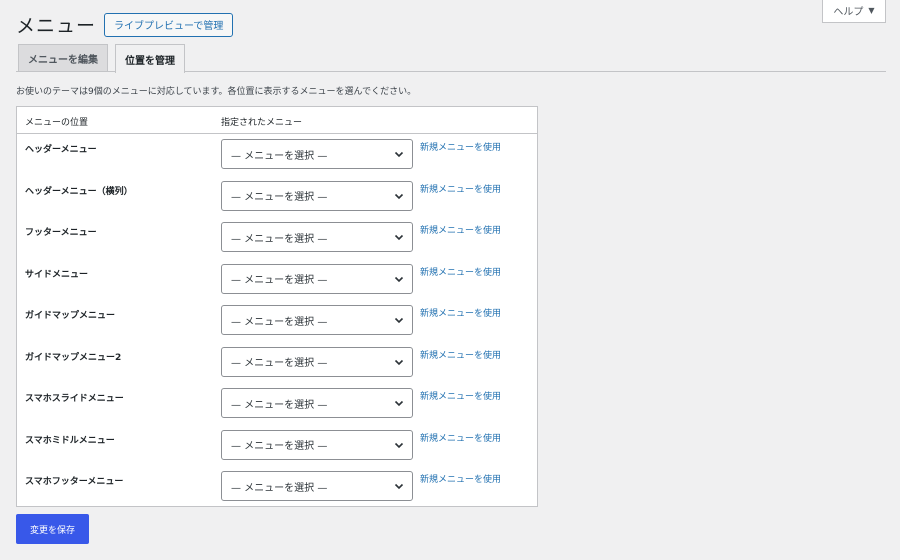  I want to click on page-title: メニュー, so click(56, 26).